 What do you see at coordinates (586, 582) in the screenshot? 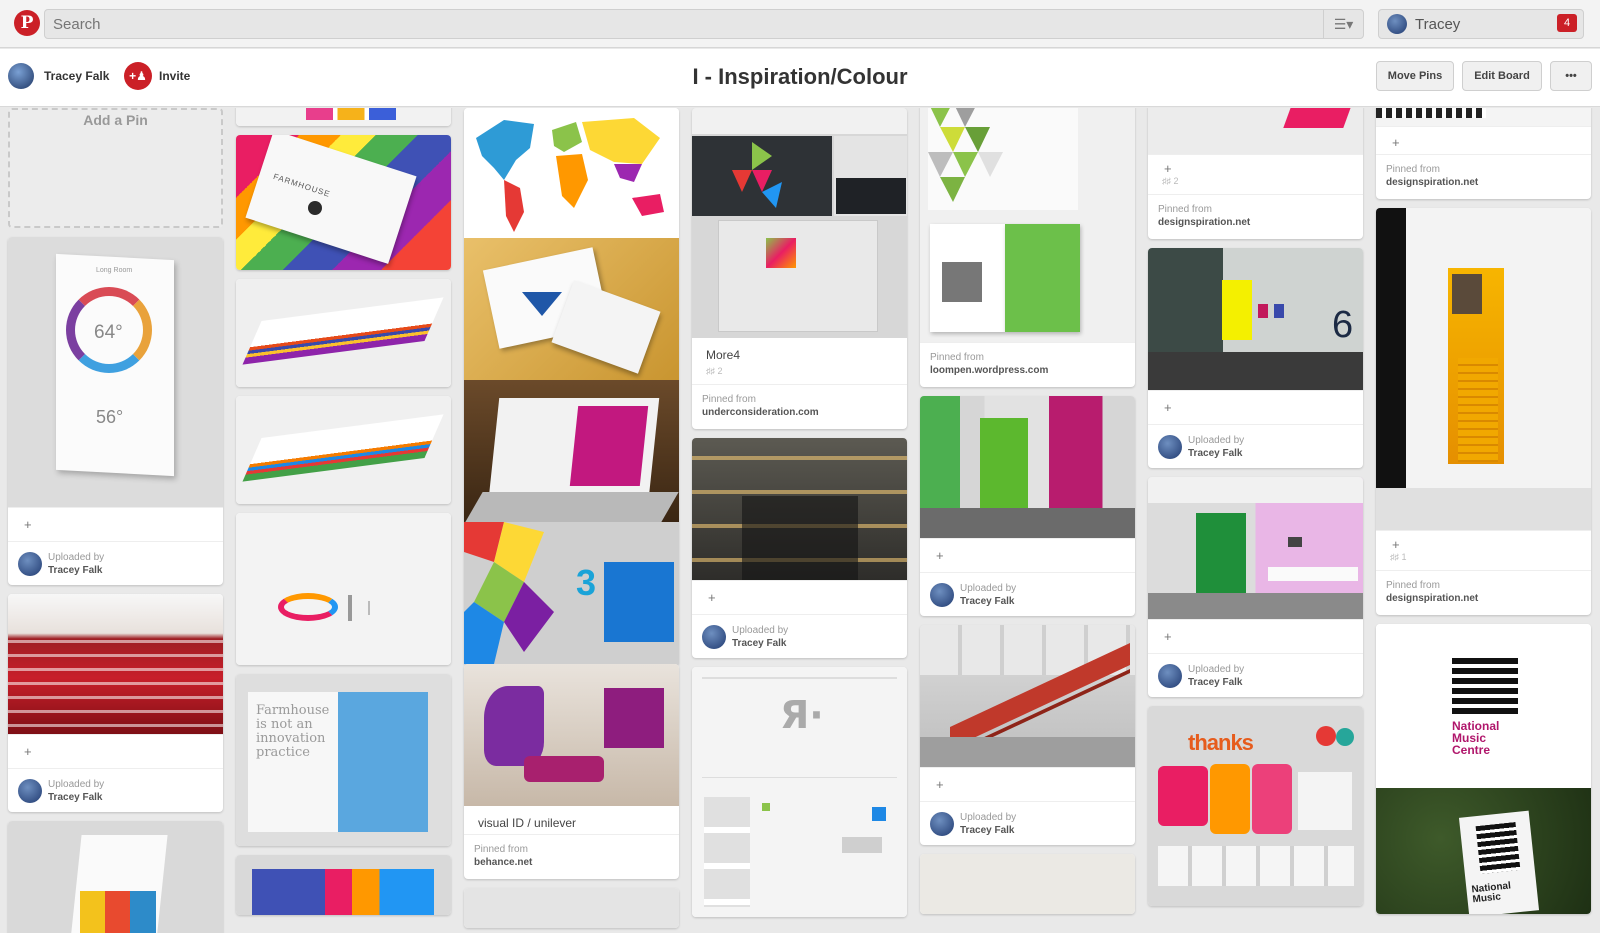
I see `mural-number: 3` at bounding box center [586, 582].